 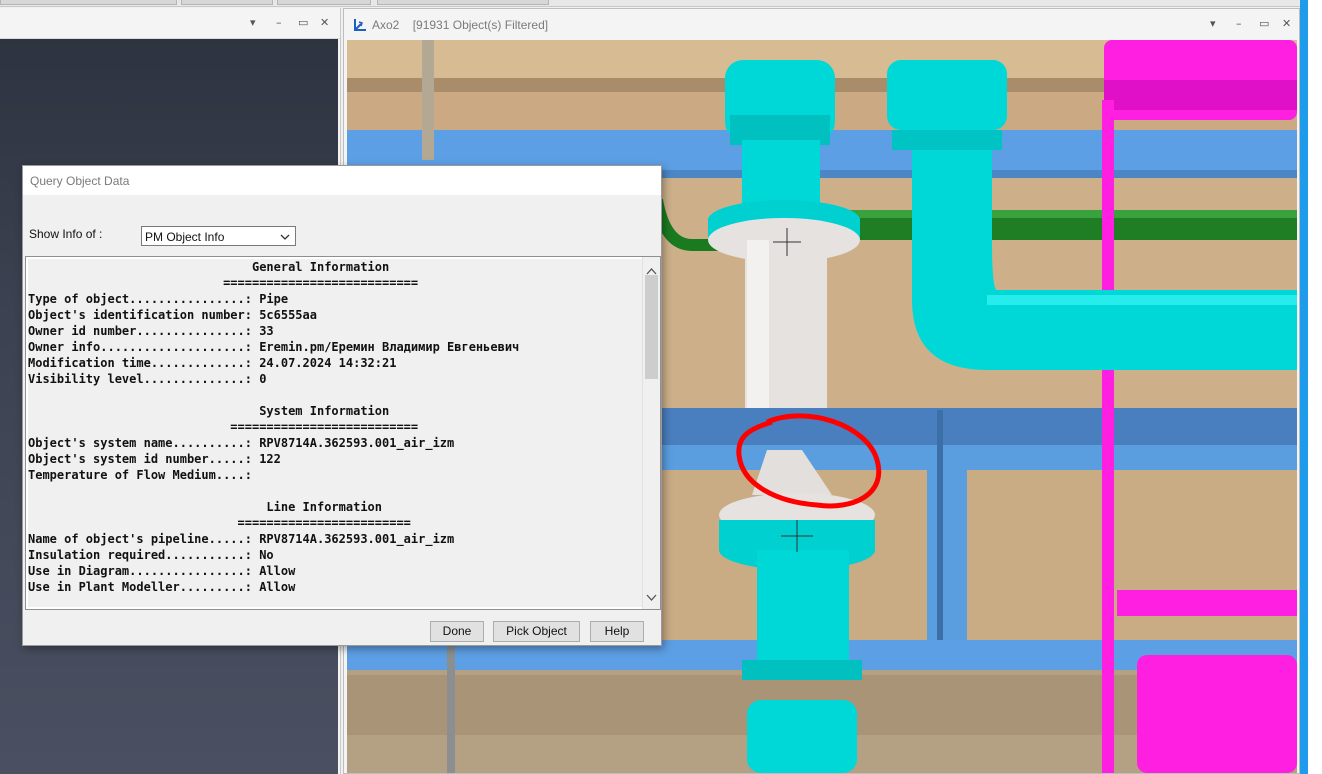 I want to click on info-line: System Information, so click(x=209, y=411).